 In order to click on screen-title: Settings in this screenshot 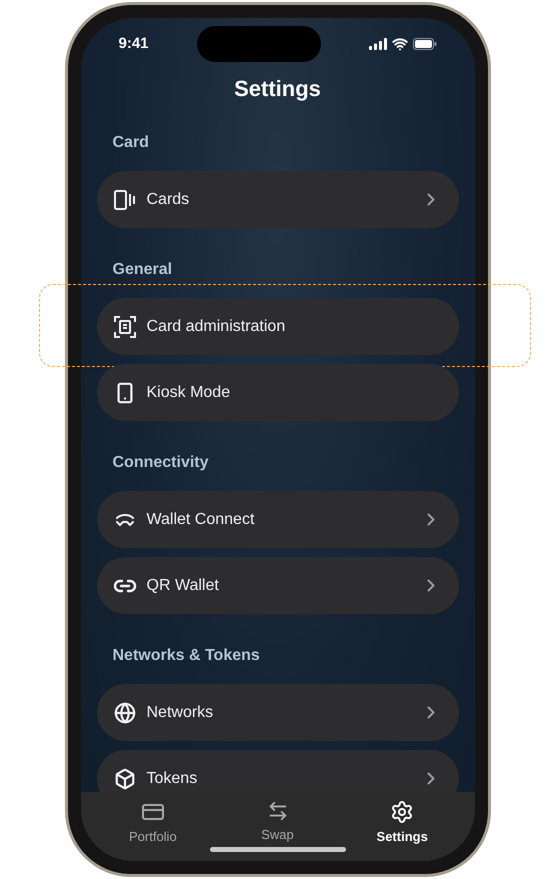, I will do `click(277, 89)`.